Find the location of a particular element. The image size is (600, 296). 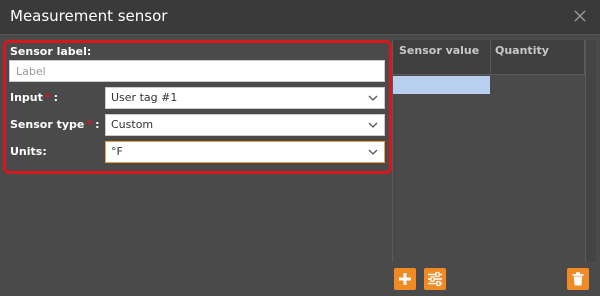

sliders-icon is located at coordinates (435, 279).